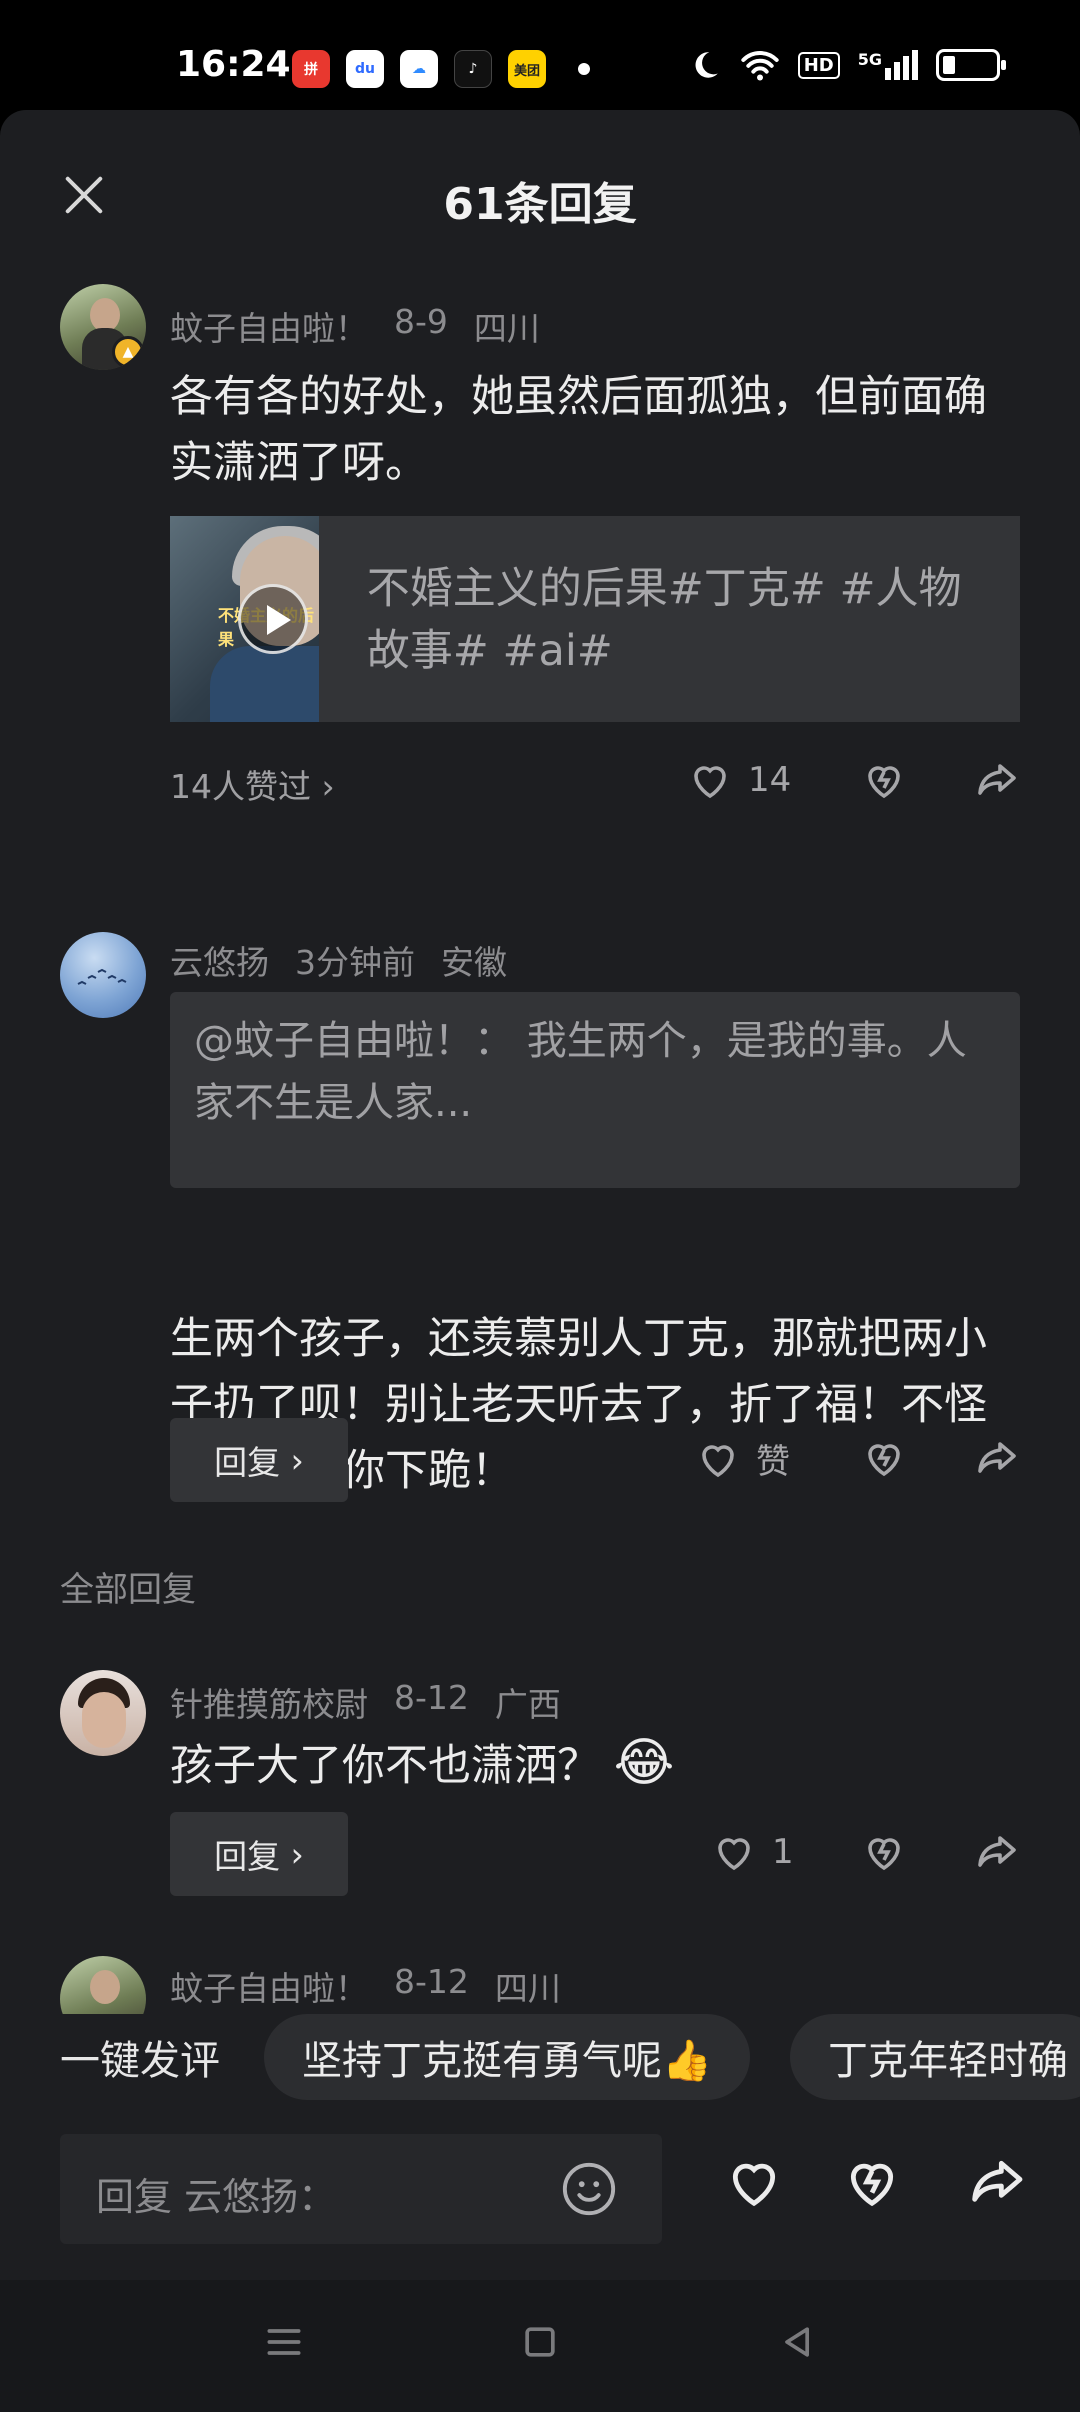 The height and width of the screenshot is (2412, 1080). What do you see at coordinates (584, 69) in the screenshot?
I see `more-notifications-dot` at bounding box center [584, 69].